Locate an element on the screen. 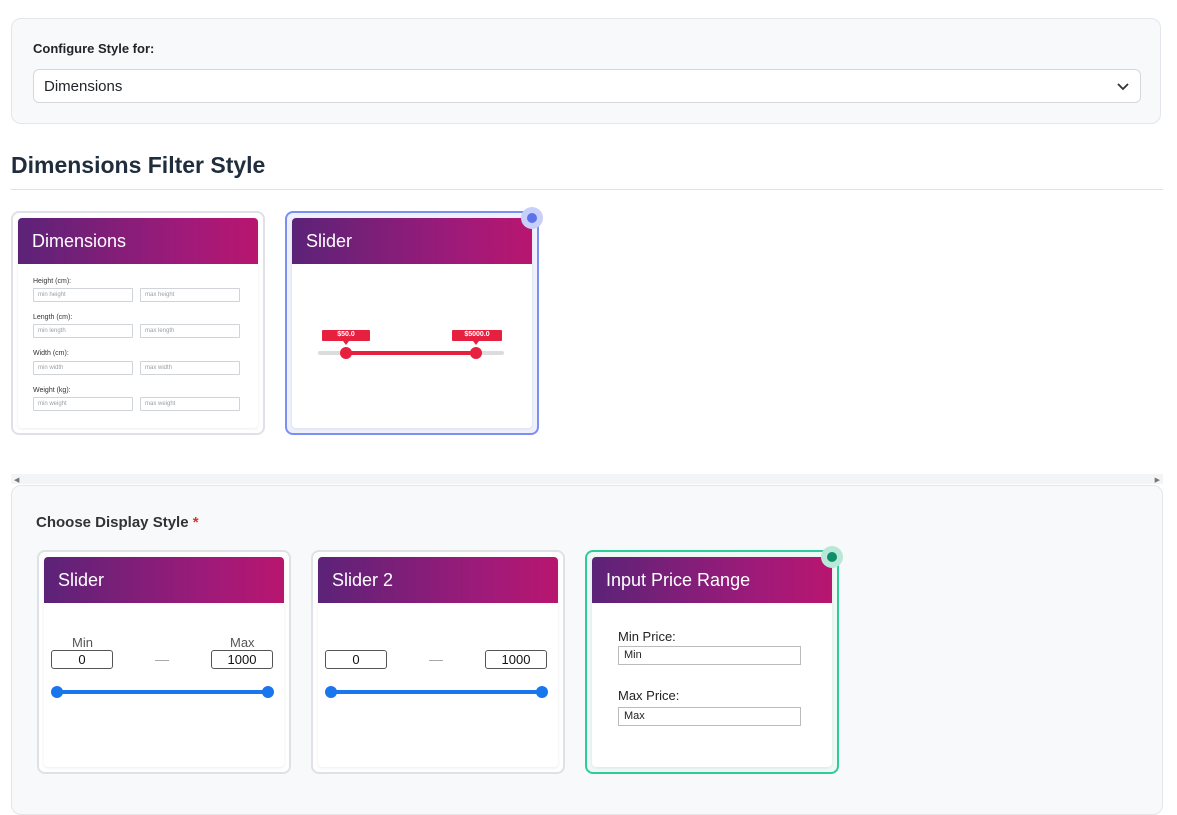  max-label: Max is located at coordinates (242, 642).